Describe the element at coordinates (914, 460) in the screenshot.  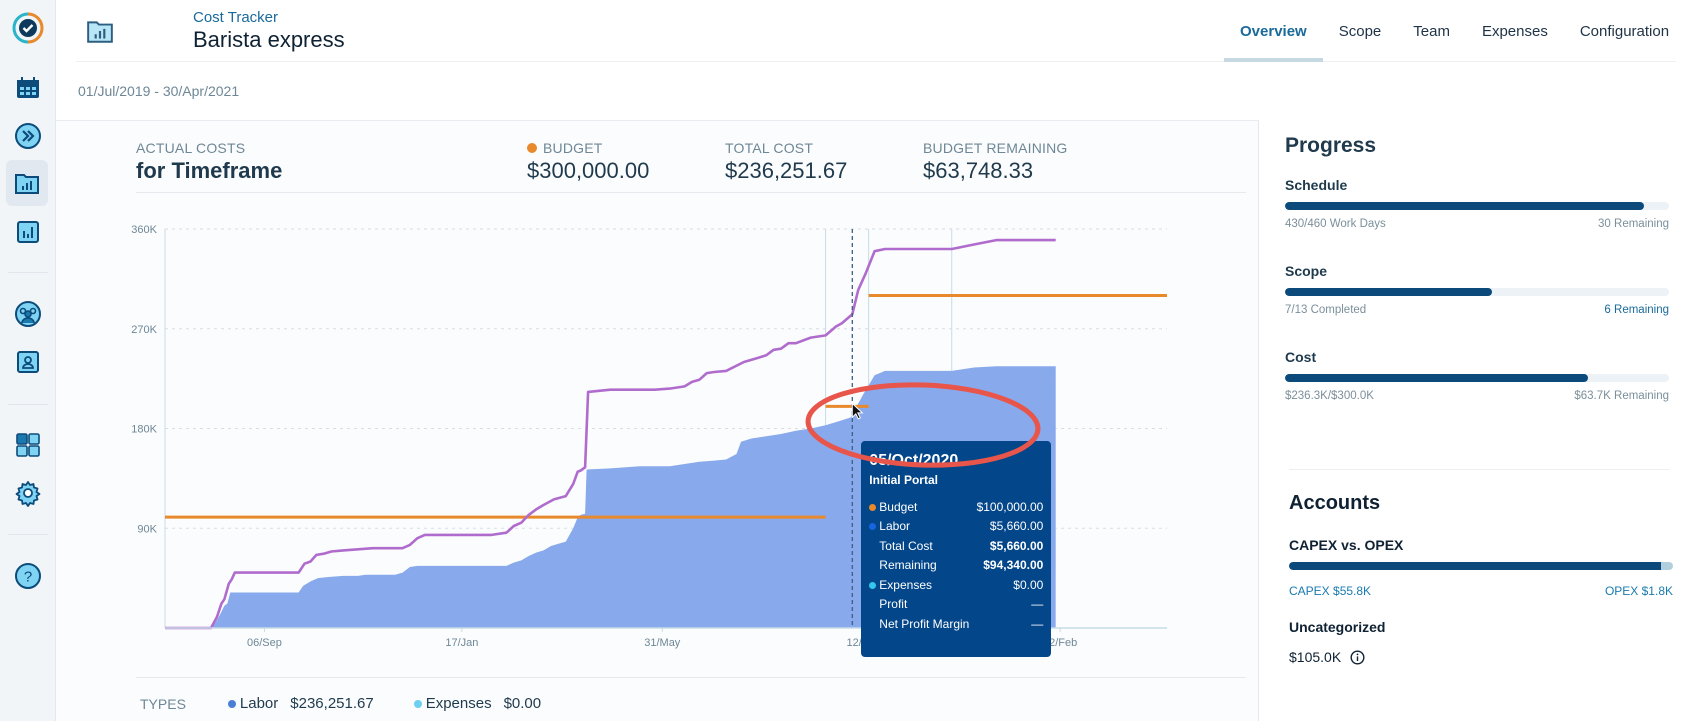
I see `tooltip-date: 05/Oct/2020` at that location.